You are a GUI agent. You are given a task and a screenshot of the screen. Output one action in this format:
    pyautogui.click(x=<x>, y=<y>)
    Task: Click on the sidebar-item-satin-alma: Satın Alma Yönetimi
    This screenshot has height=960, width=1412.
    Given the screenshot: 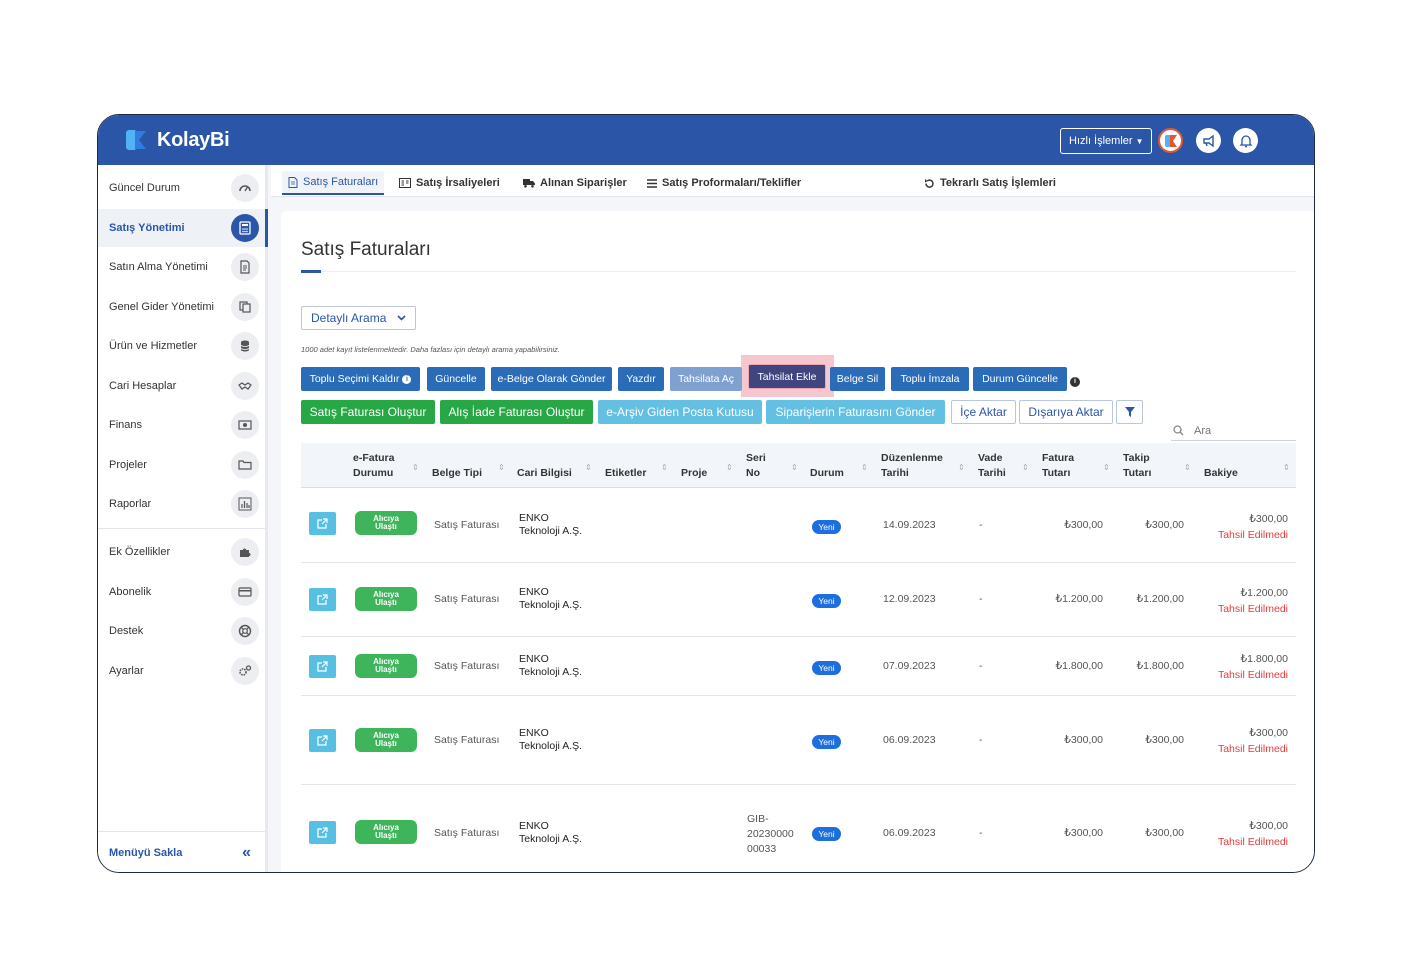 What is the action you would take?
    pyautogui.click(x=181, y=267)
    